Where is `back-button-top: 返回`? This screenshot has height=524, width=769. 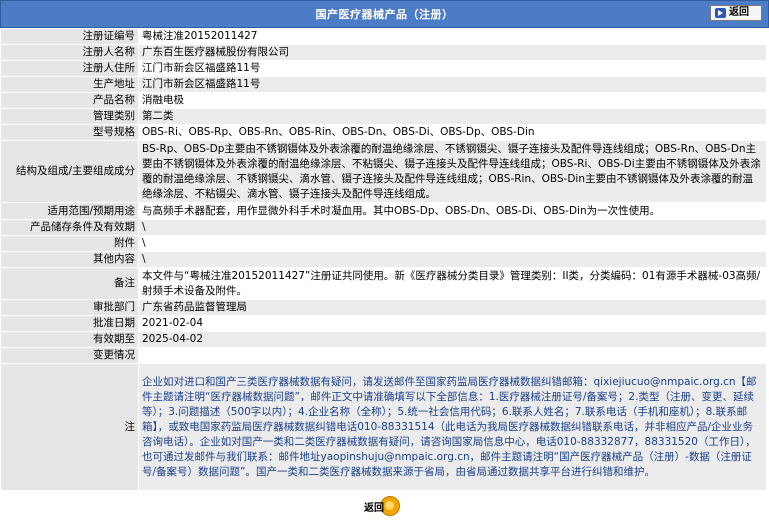
back-button-top: 返回 is located at coordinates (736, 13).